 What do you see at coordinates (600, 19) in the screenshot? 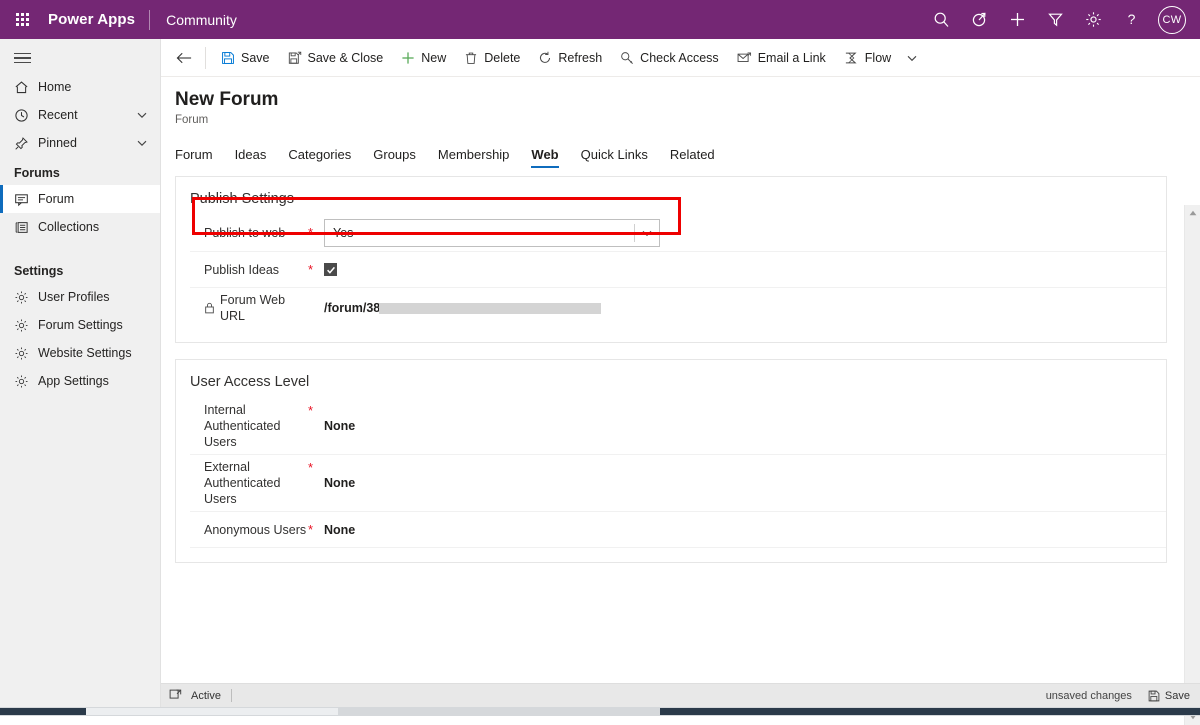
I see `top-app-bar: Power Apps Community` at bounding box center [600, 19].